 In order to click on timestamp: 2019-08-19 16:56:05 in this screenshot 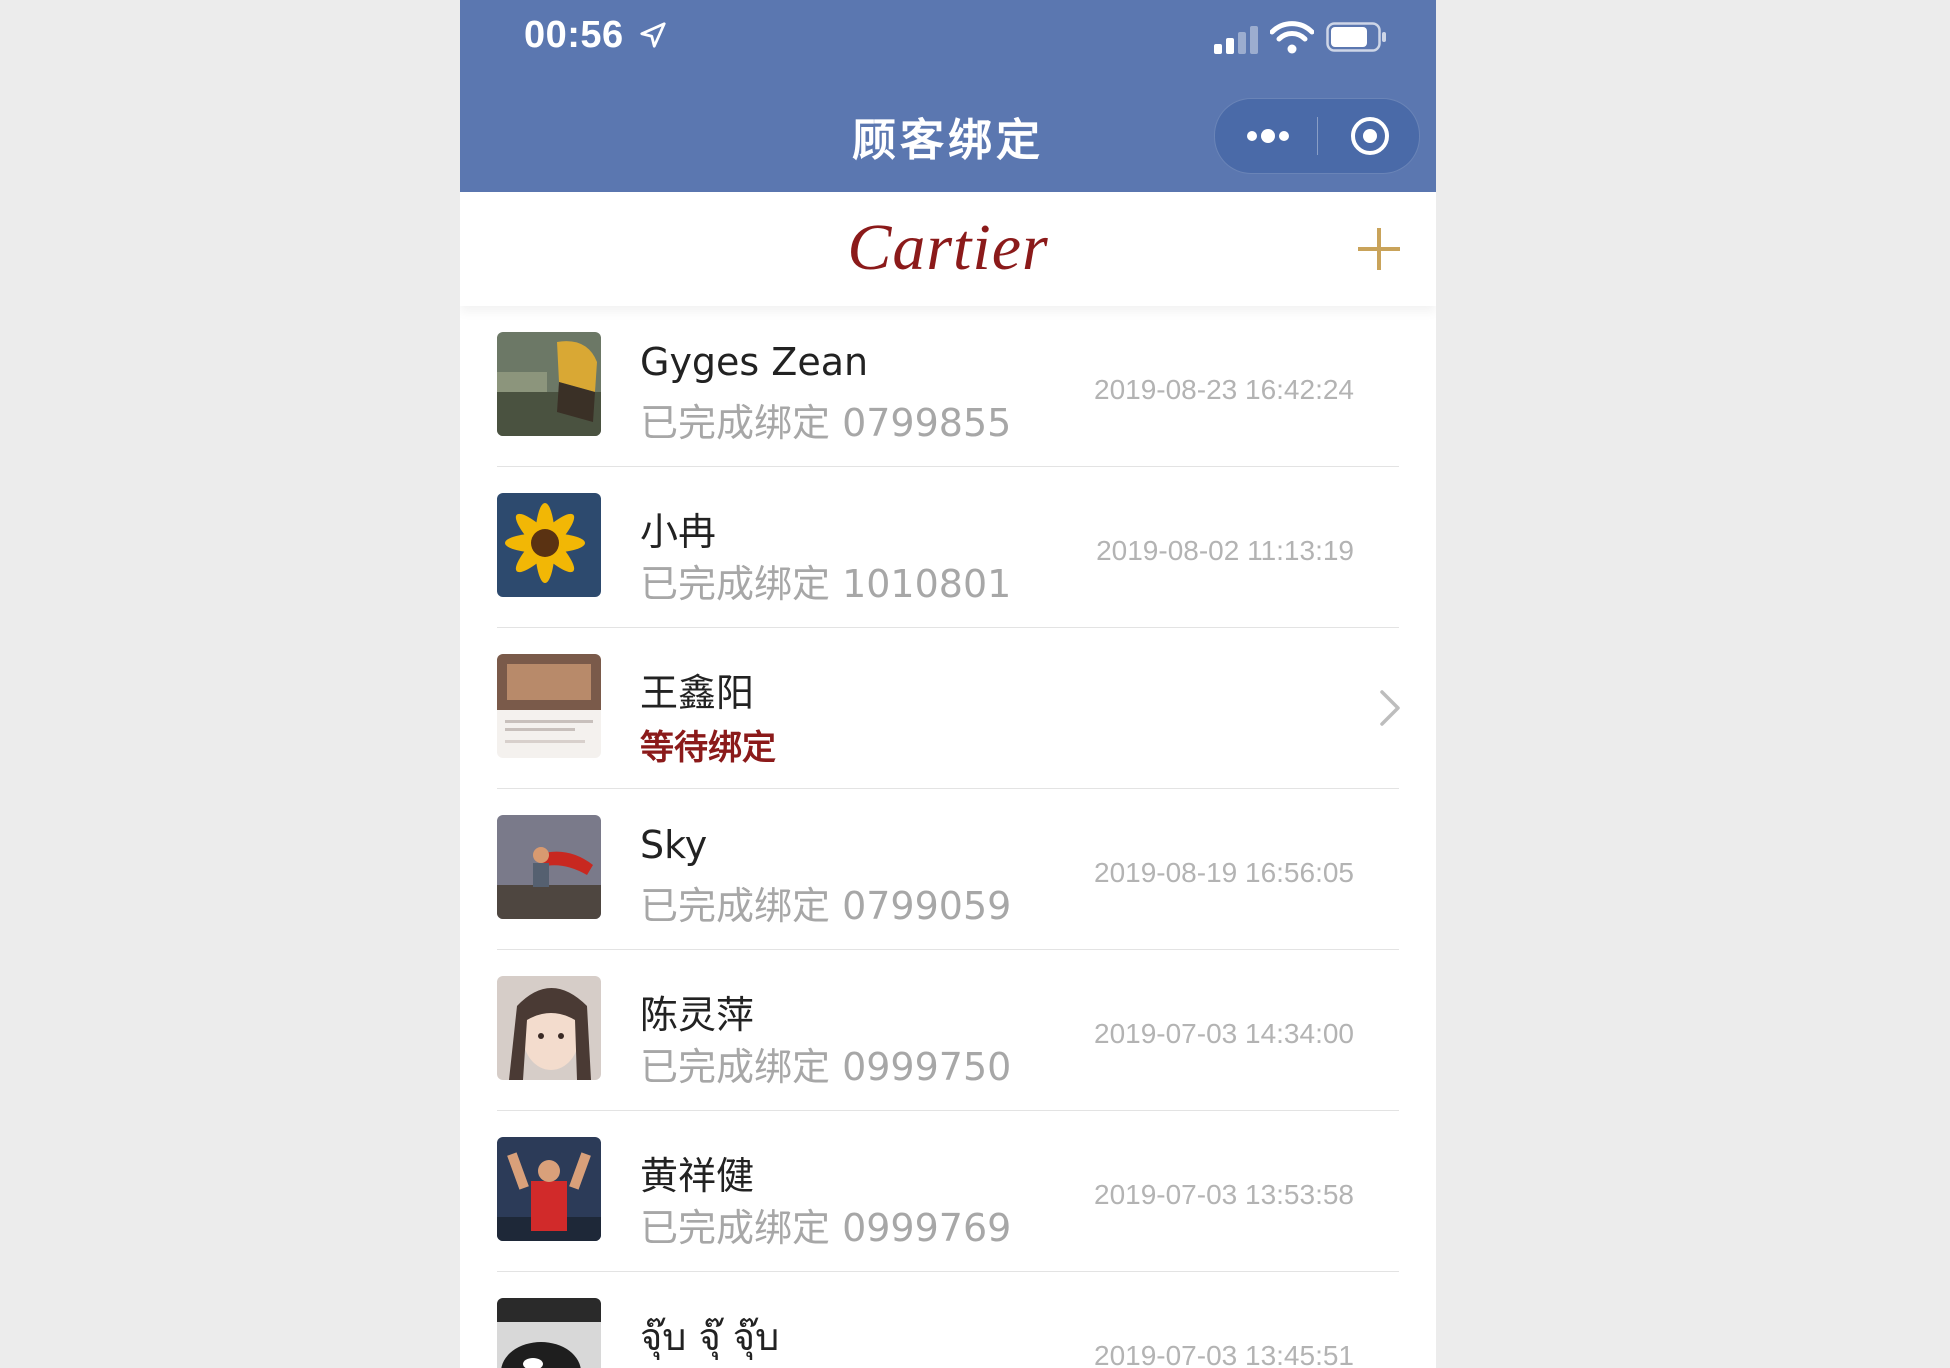, I will do `click(1224, 872)`.